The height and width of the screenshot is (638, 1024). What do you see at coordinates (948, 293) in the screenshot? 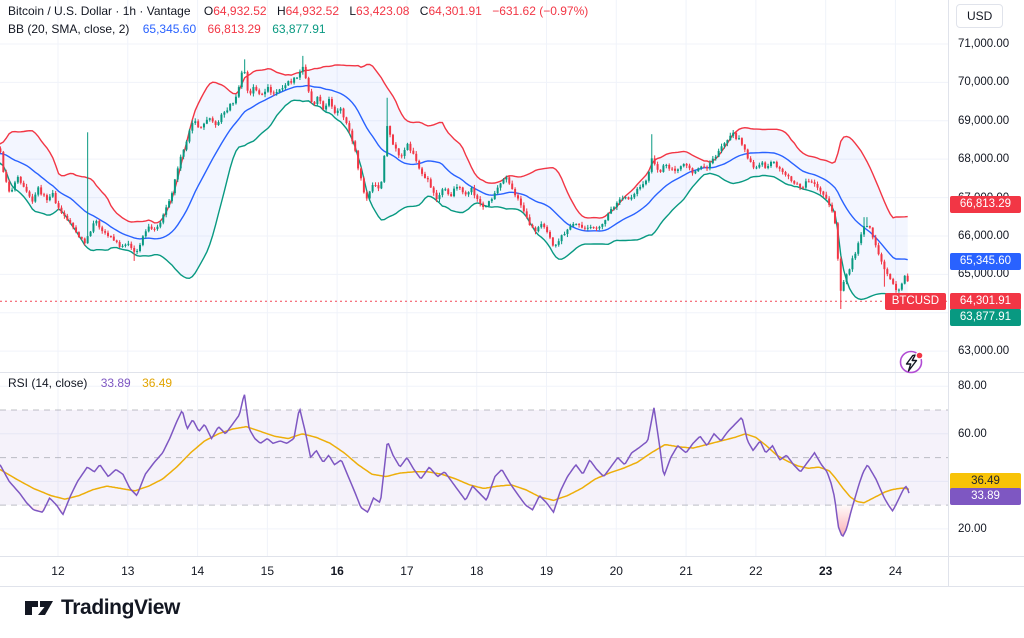
I see `price-axis-separator` at bounding box center [948, 293].